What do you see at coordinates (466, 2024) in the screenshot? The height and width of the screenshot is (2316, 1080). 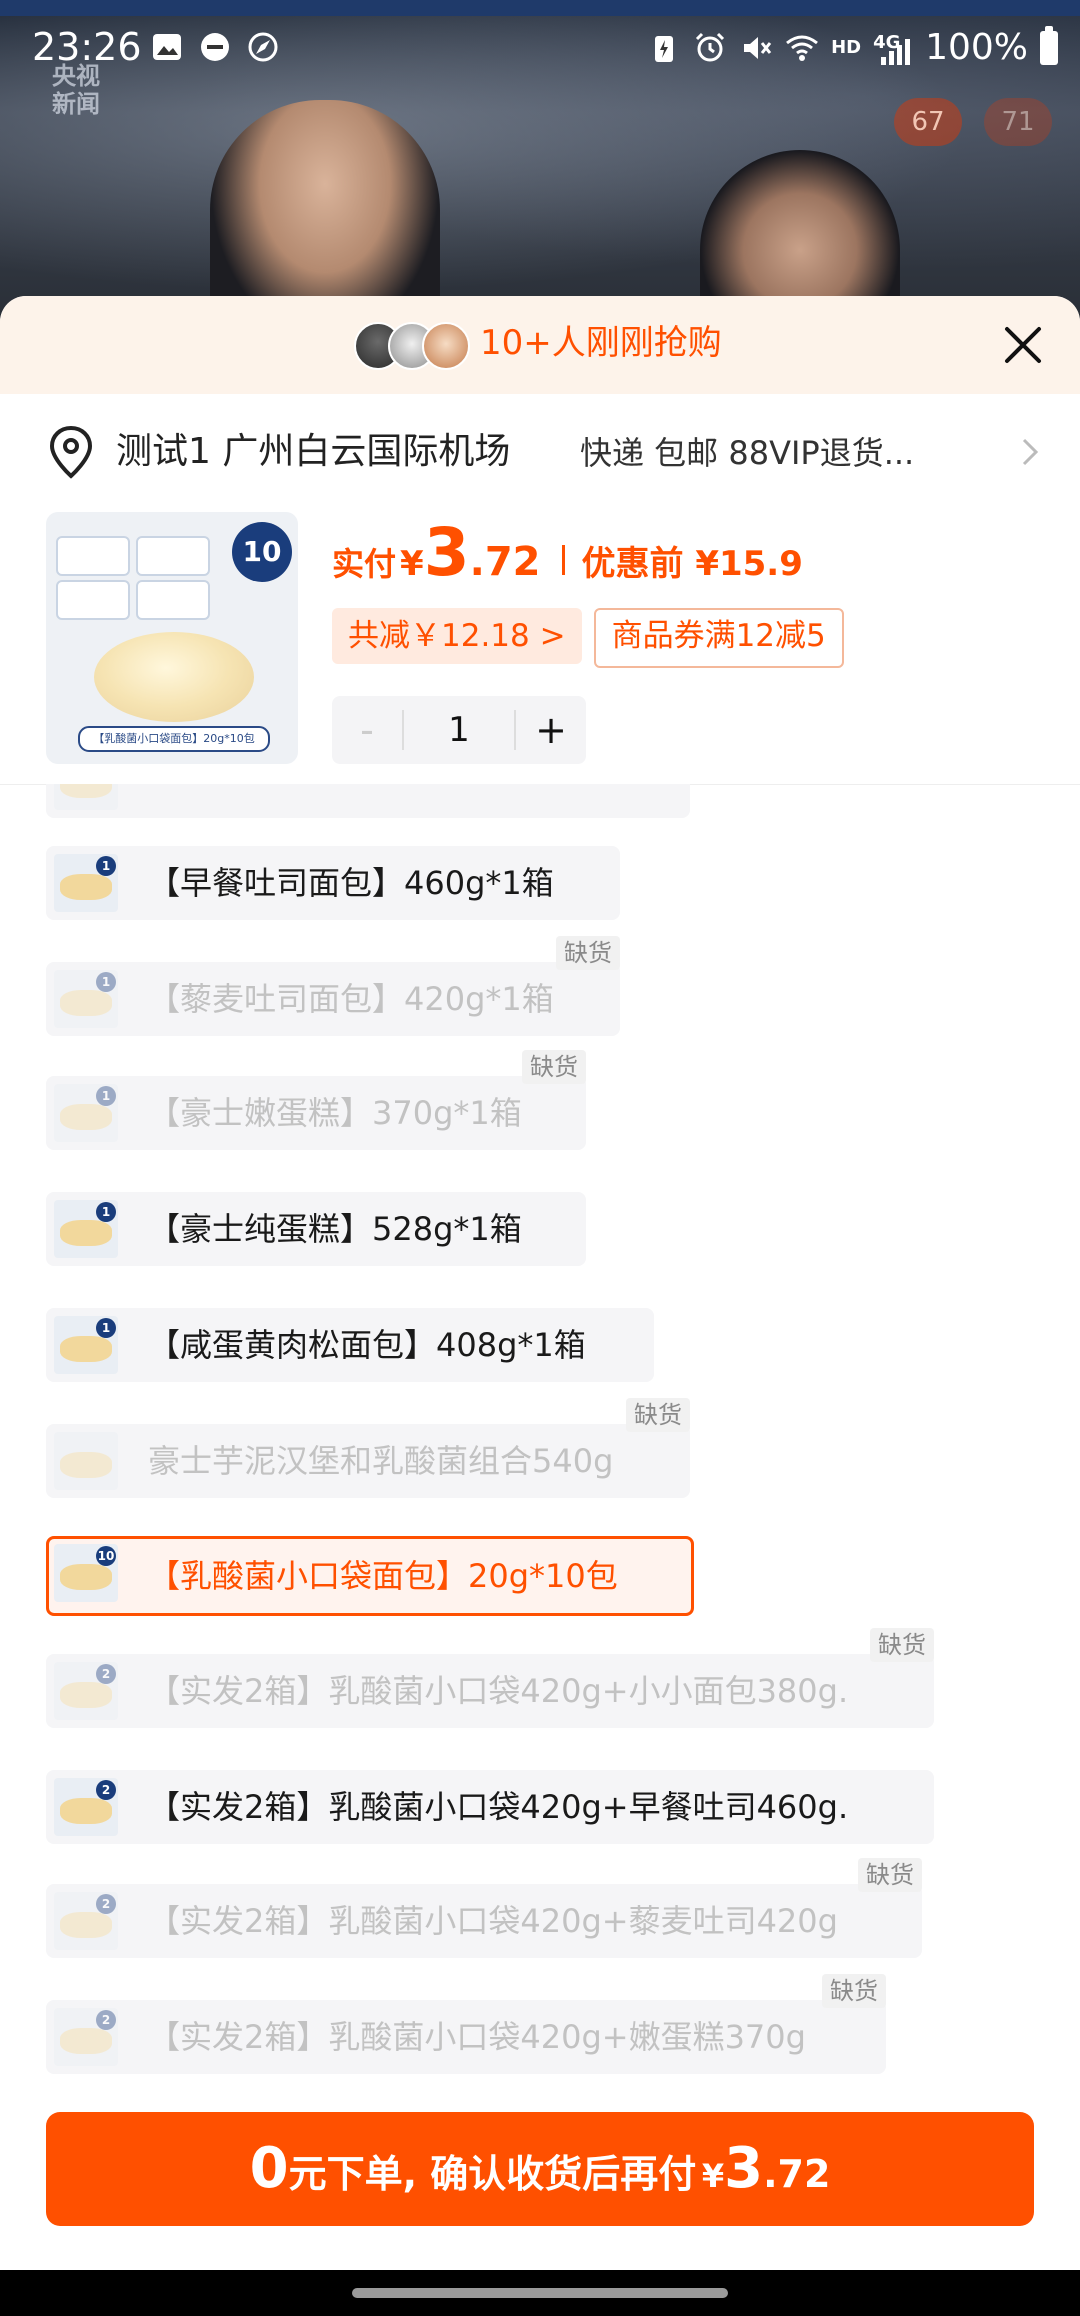 I see `sku-option: 2 【实发2箱】乳酸菌小口袋420g+嫩蛋糕370g 缺货` at bounding box center [466, 2024].